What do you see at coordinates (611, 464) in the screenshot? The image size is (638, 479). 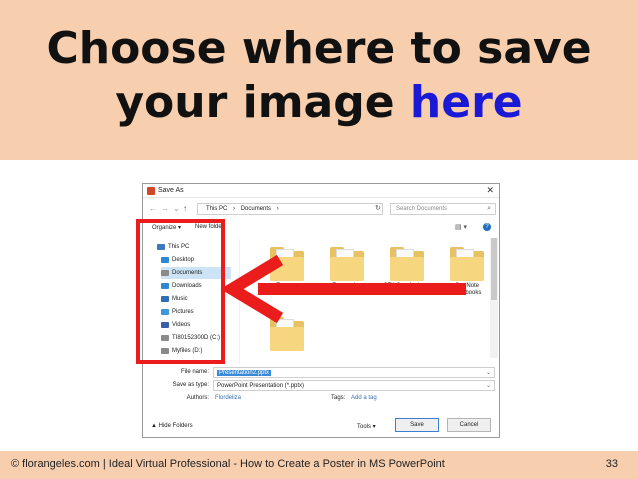 I see `page-number: 33` at bounding box center [611, 464].